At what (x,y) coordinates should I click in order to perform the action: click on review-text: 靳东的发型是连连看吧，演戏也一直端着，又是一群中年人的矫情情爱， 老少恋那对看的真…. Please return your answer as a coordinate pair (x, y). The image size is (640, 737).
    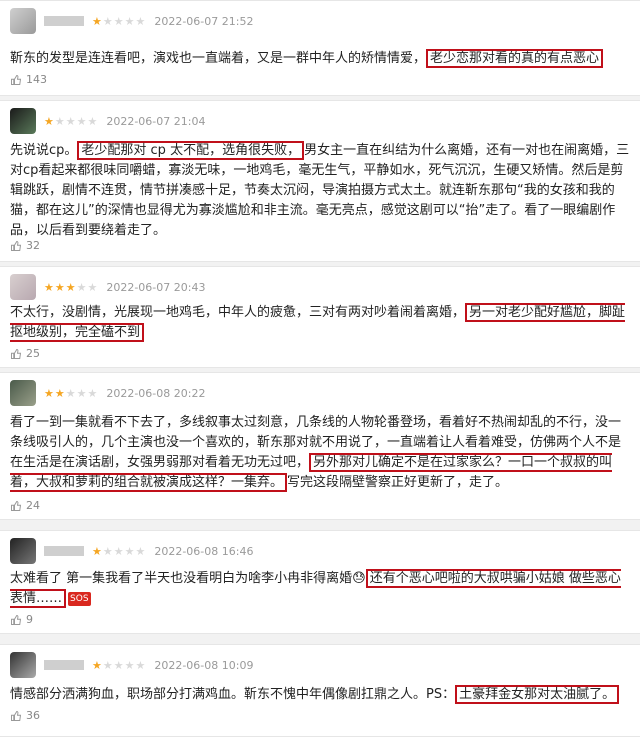
    Looking at the image, I should click on (320, 59).